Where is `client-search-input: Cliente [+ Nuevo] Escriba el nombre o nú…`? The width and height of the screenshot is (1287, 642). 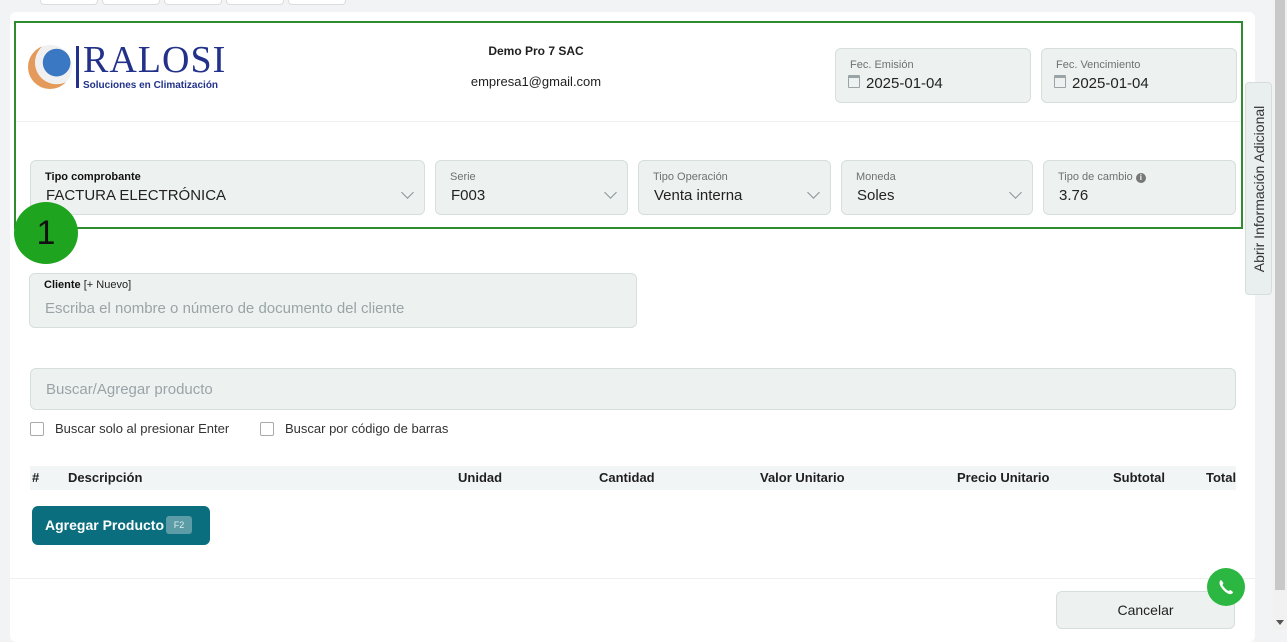 client-search-input: Cliente [+ Nuevo] Escriba el nombre o nú… is located at coordinates (333, 300).